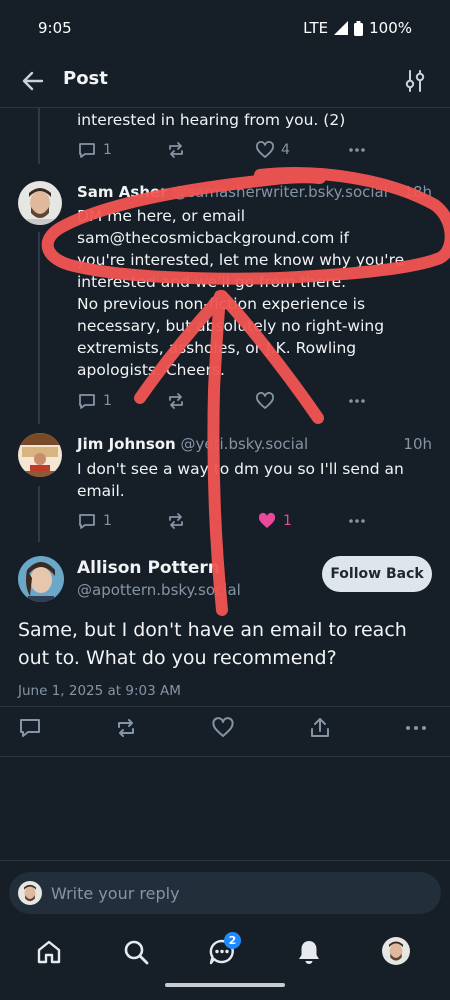 The image size is (450, 1000). What do you see at coordinates (225, 954) in the screenshot?
I see `bottom-nav` at bounding box center [225, 954].